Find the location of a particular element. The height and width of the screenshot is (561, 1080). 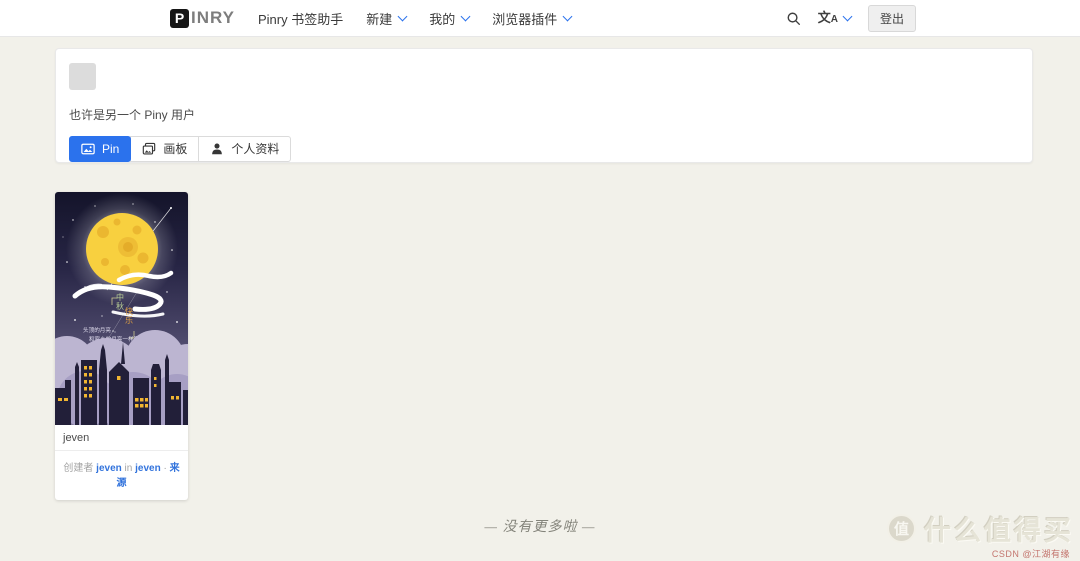

language-switcher: 文A is located at coordinates (835, 17).